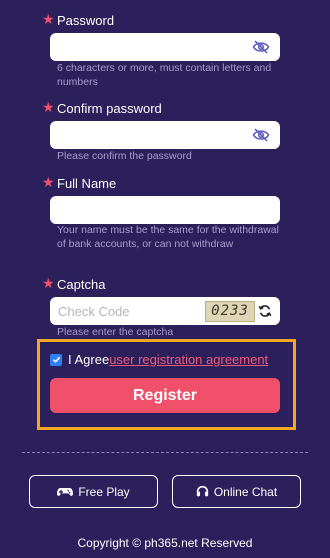  I want to click on copyright-text: Copyright © ph365.net Reserved, so click(165, 543).